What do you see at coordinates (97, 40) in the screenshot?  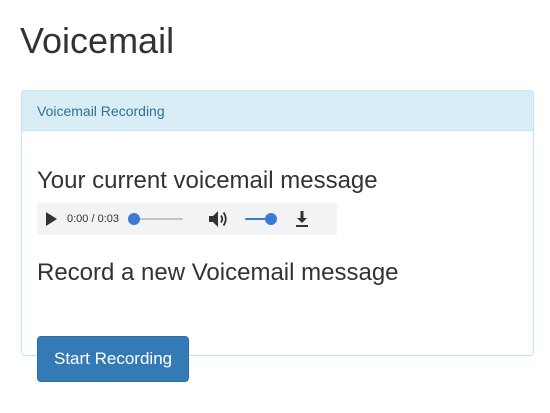 I see `page-title: Voicemail` at bounding box center [97, 40].